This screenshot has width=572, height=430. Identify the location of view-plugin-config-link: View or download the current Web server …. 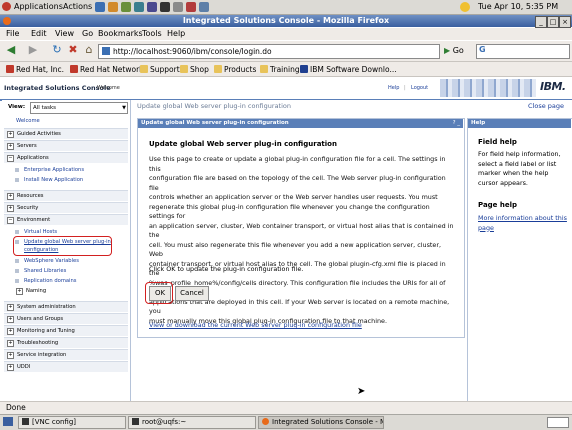
(255, 325).